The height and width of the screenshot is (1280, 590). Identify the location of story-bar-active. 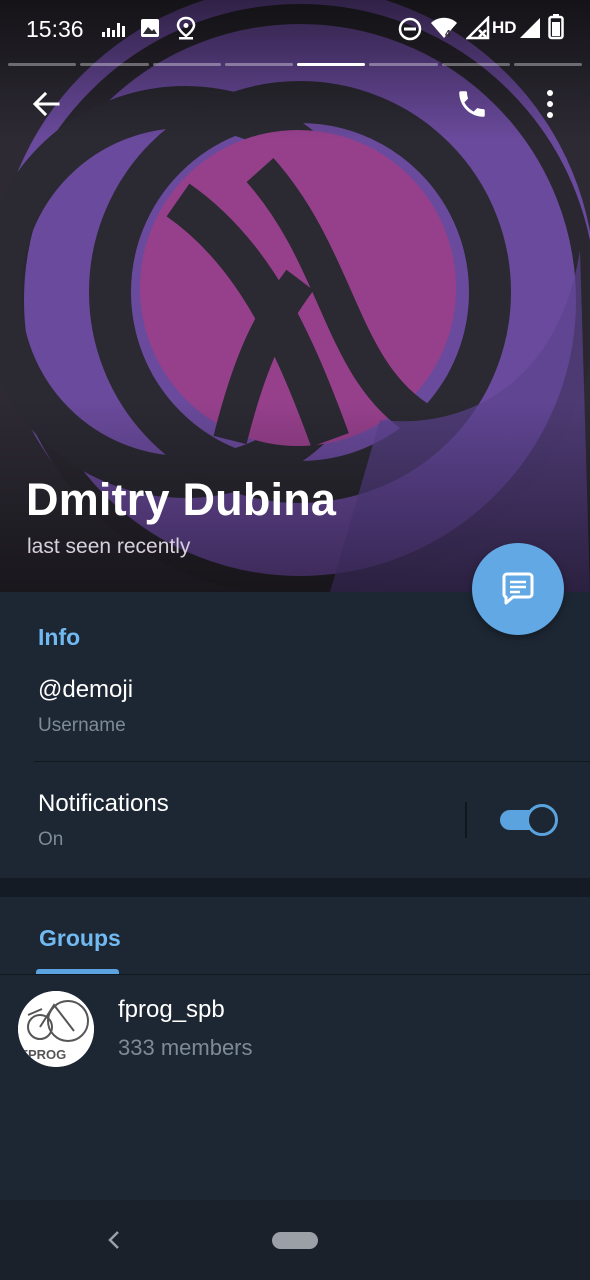
(331, 64).